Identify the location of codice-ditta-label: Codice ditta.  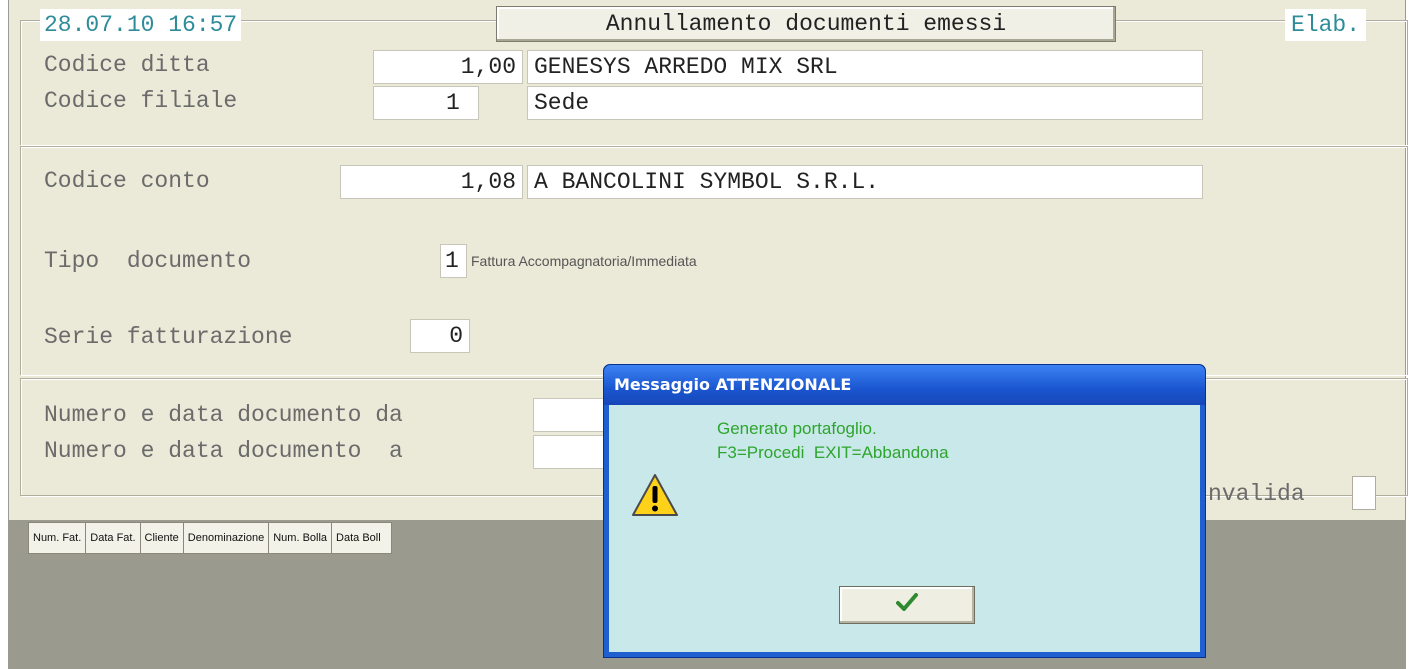
(127, 65).